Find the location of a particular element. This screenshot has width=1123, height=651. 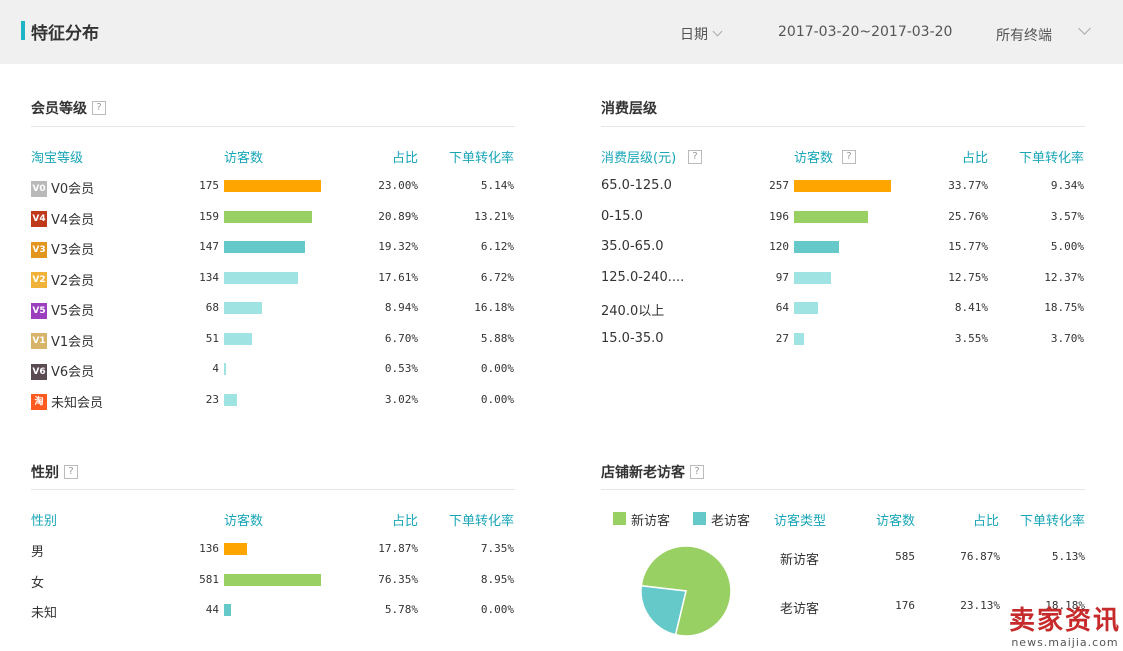

row-label: 240.0以上 is located at coordinates (632, 309).